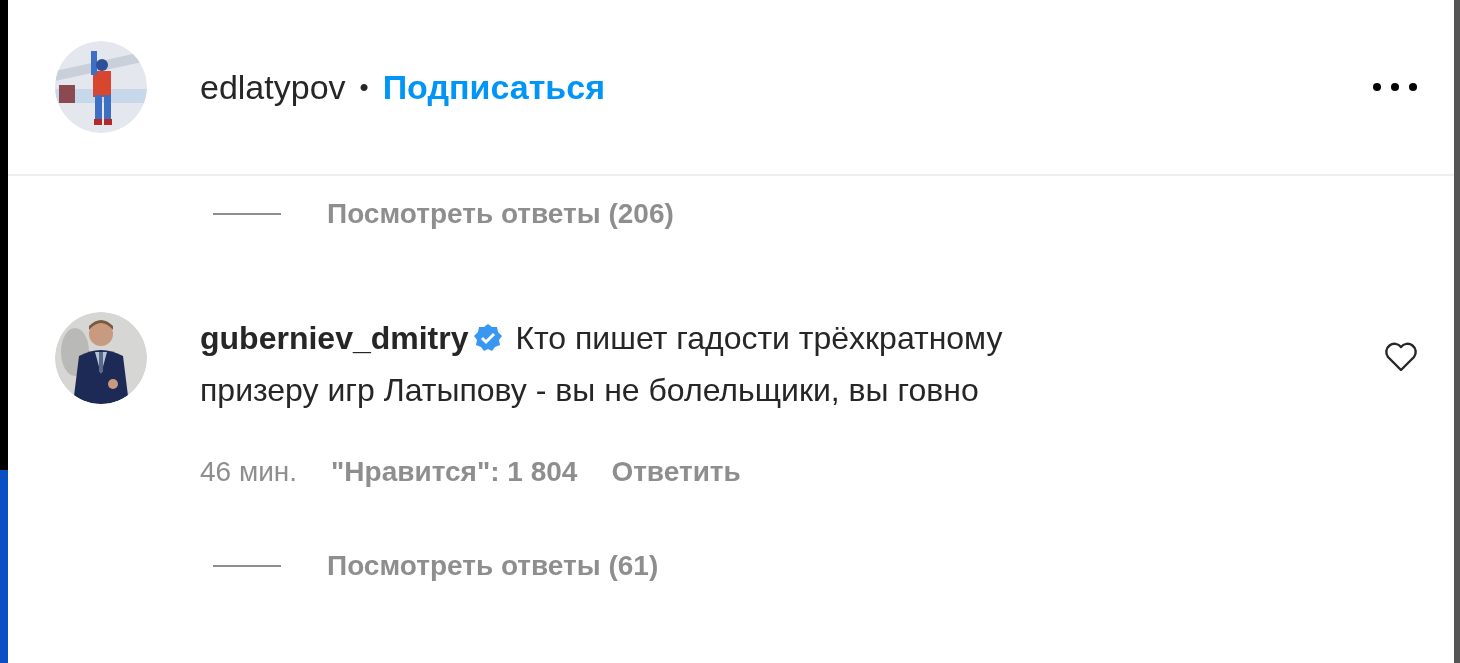 This screenshot has height=663, width=1460. Describe the element at coordinates (676, 472) in the screenshot. I see `reply-button: Ответить` at that location.